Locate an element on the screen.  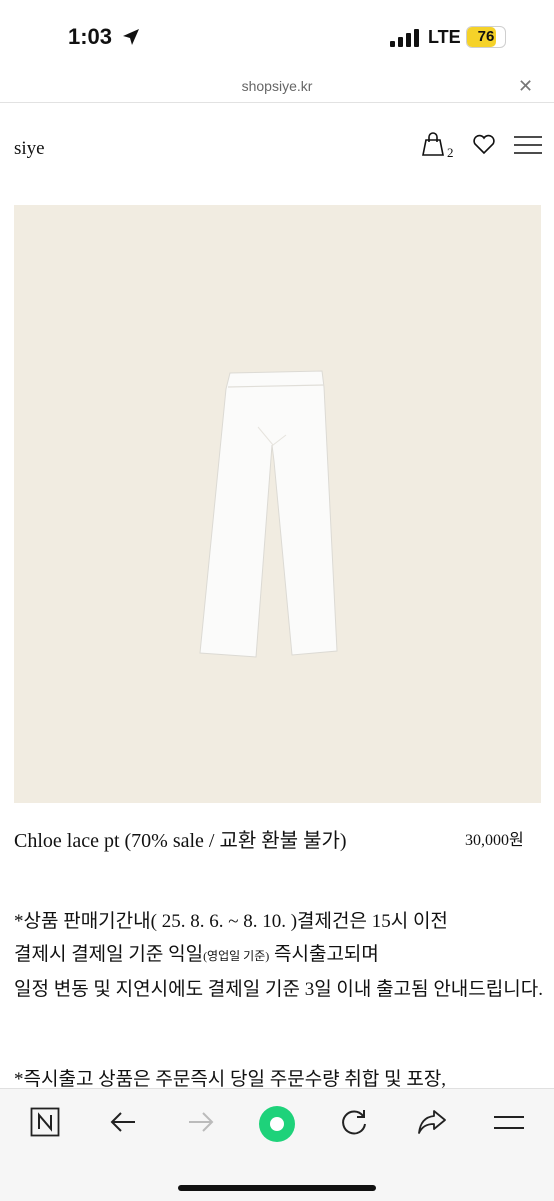
brand-logo: siye is located at coordinates (29, 149).